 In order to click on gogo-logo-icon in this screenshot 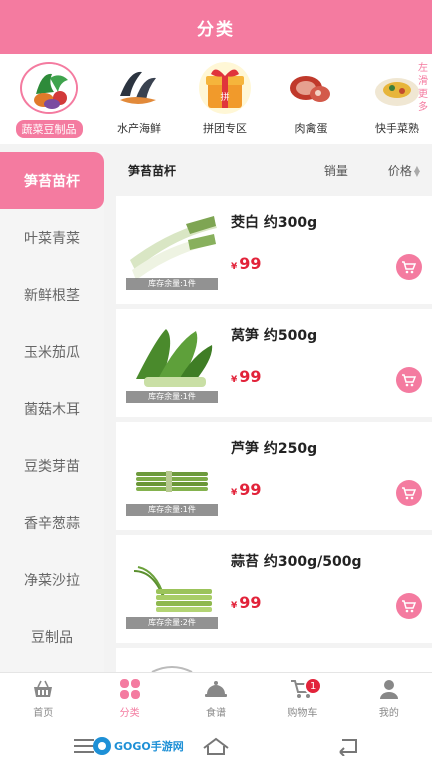, I will do `click(102, 746)`.